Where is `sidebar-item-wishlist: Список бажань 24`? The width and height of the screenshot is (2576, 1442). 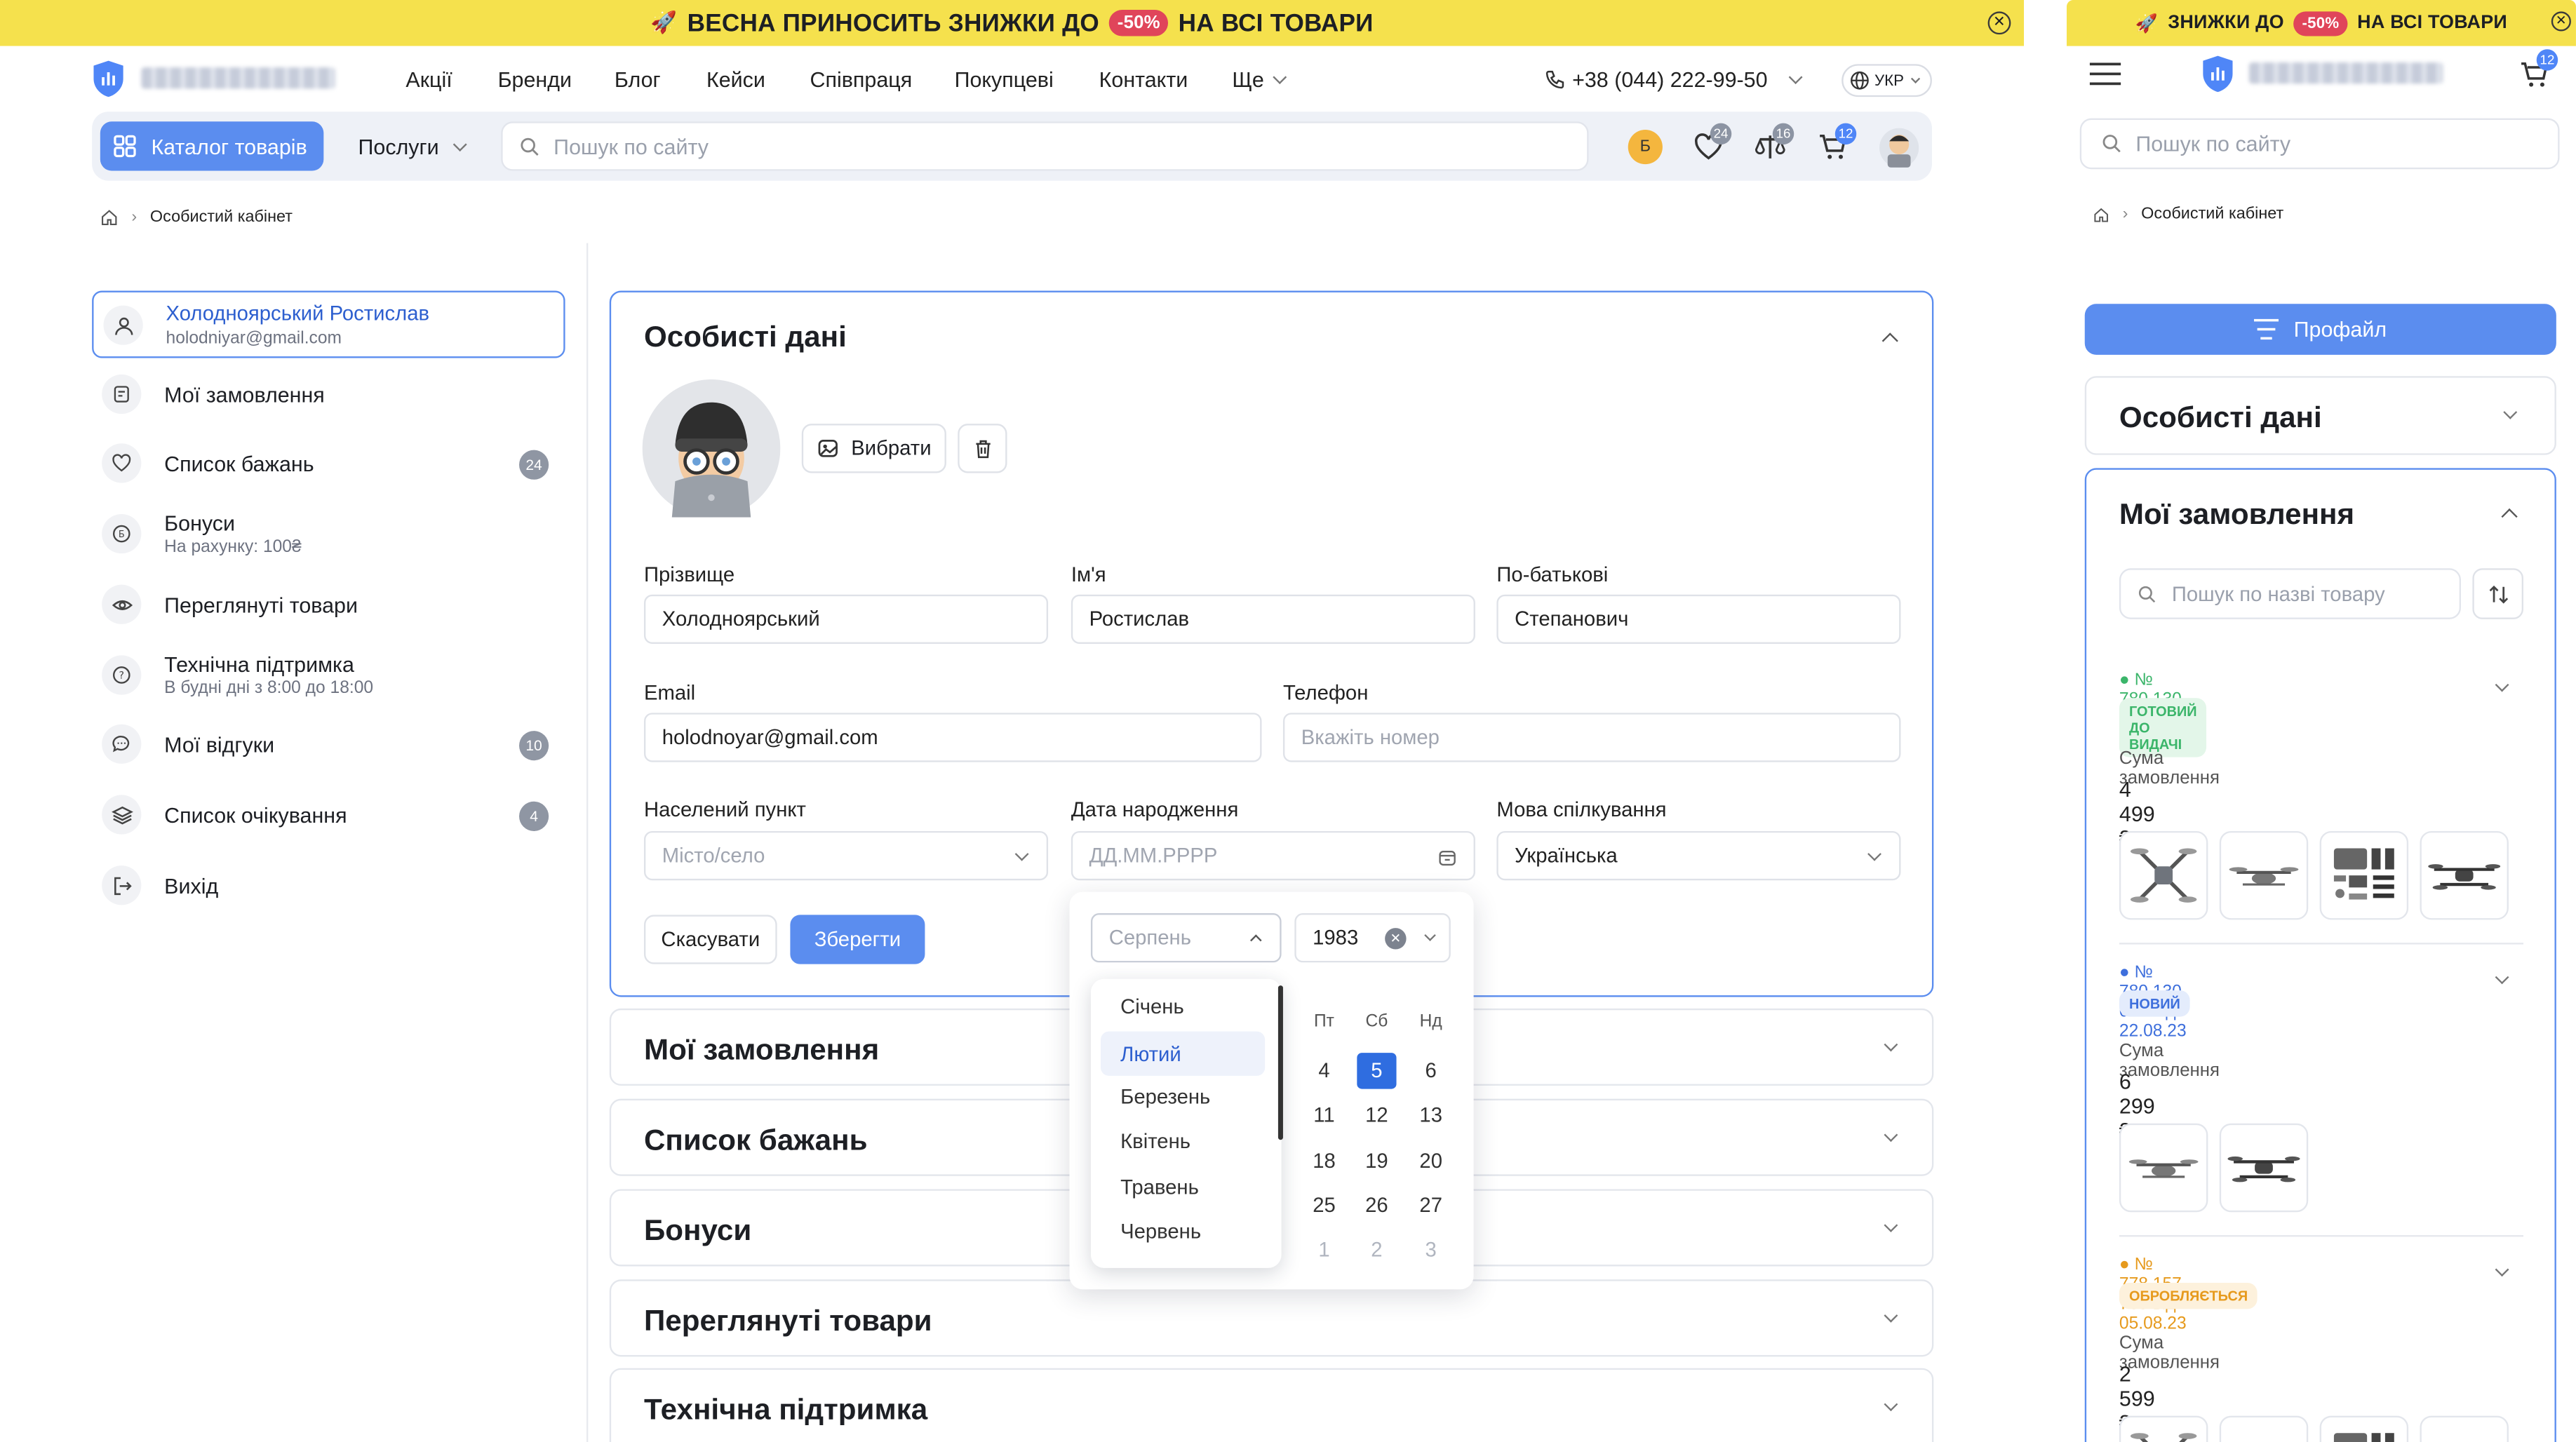
sidebar-item-wishlist: Список бажань 24 is located at coordinates (328, 464).